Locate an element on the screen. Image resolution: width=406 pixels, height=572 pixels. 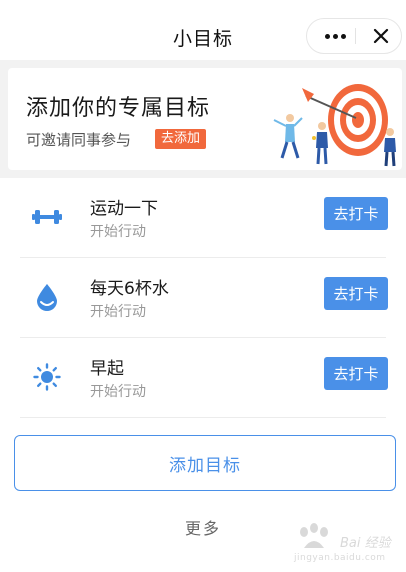
goal-row: 早起 开始行动 去打卡 is located at coordinates (203, 378).